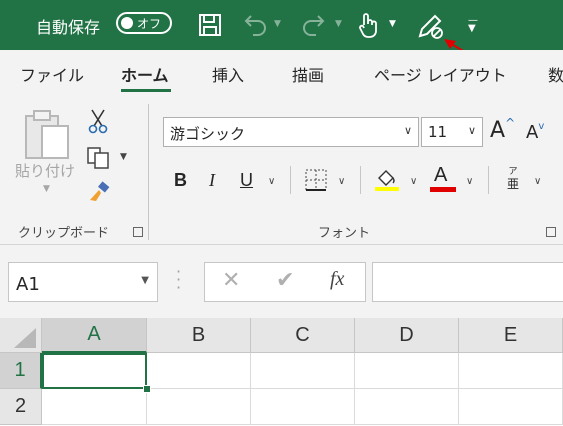  What do you see at coordinates (145, 280) in the screenshot?
I see `chevron-down-icon: ▼` at bounding box center [145, 280].